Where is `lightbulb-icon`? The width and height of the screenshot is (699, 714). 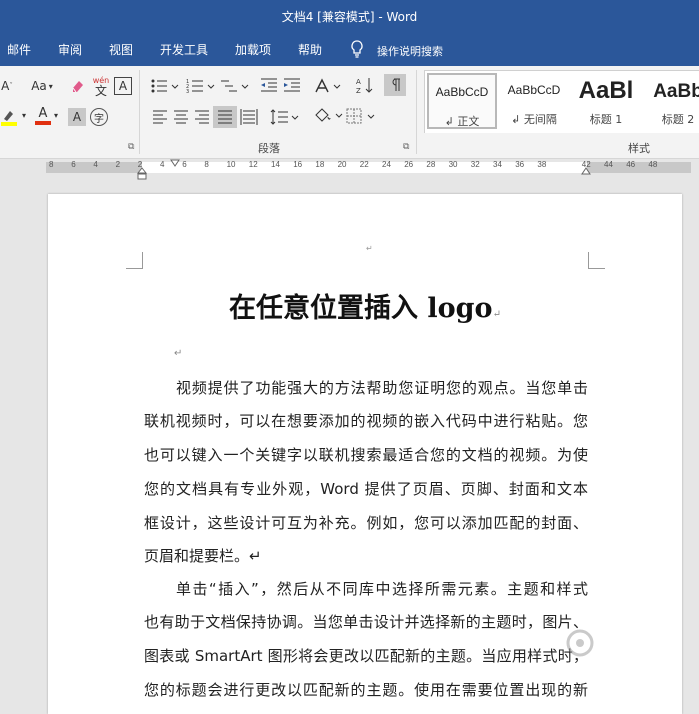
lightbulb-icon is located at coordinates (357, 49).